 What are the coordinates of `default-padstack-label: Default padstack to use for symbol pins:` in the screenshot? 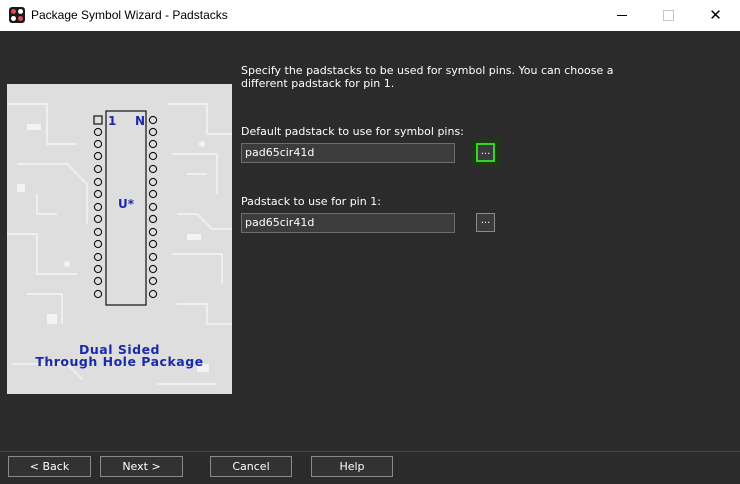 It's located at (352, 131).